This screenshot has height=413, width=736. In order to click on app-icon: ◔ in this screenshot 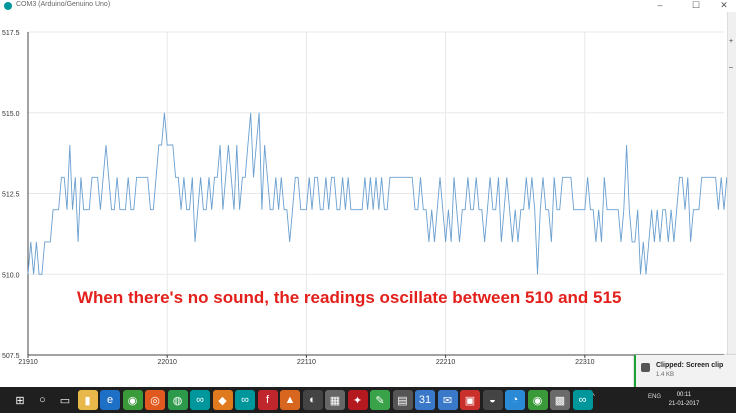, I will do `click(515, 400)`.